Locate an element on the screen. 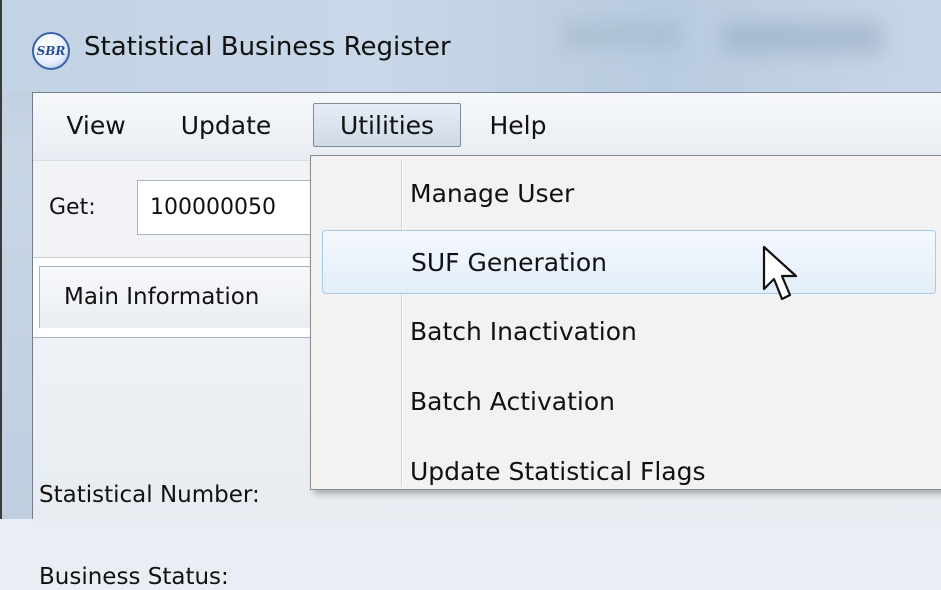  menu-utilities: Utilities is located at coordinates (387, 125).